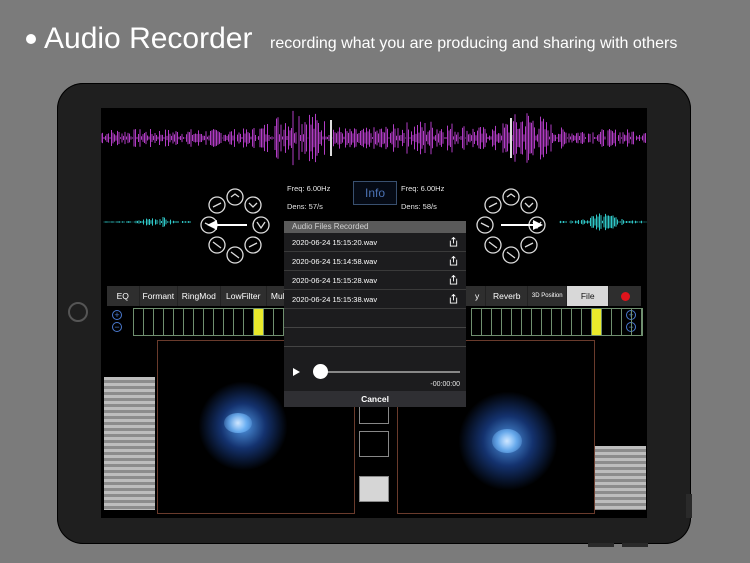 This screenshot has width=750, height=563. What do you see at coordinates (244, 296) in the screenshot?
I see `tab-lowfilter: LowFilter` at bounding box center [244, 296].